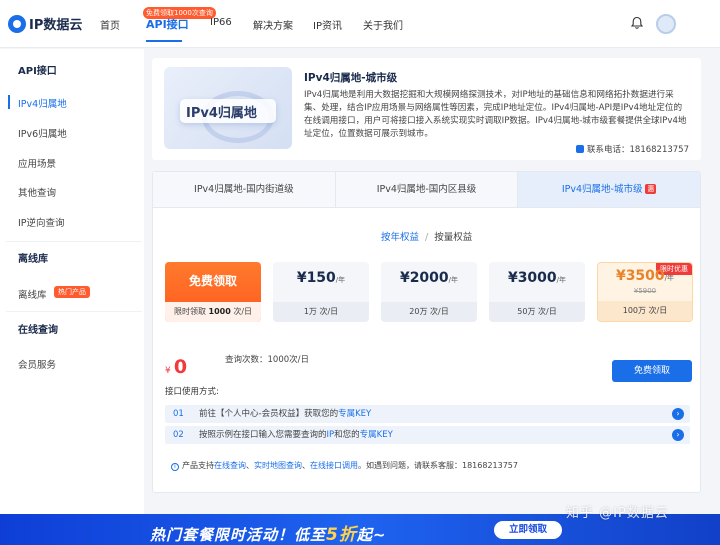 Image resolution: width=720 pixels, height=545 pixels. I want to click on billing-switch: 按年权益 / 按量权益, so click(426, 236).